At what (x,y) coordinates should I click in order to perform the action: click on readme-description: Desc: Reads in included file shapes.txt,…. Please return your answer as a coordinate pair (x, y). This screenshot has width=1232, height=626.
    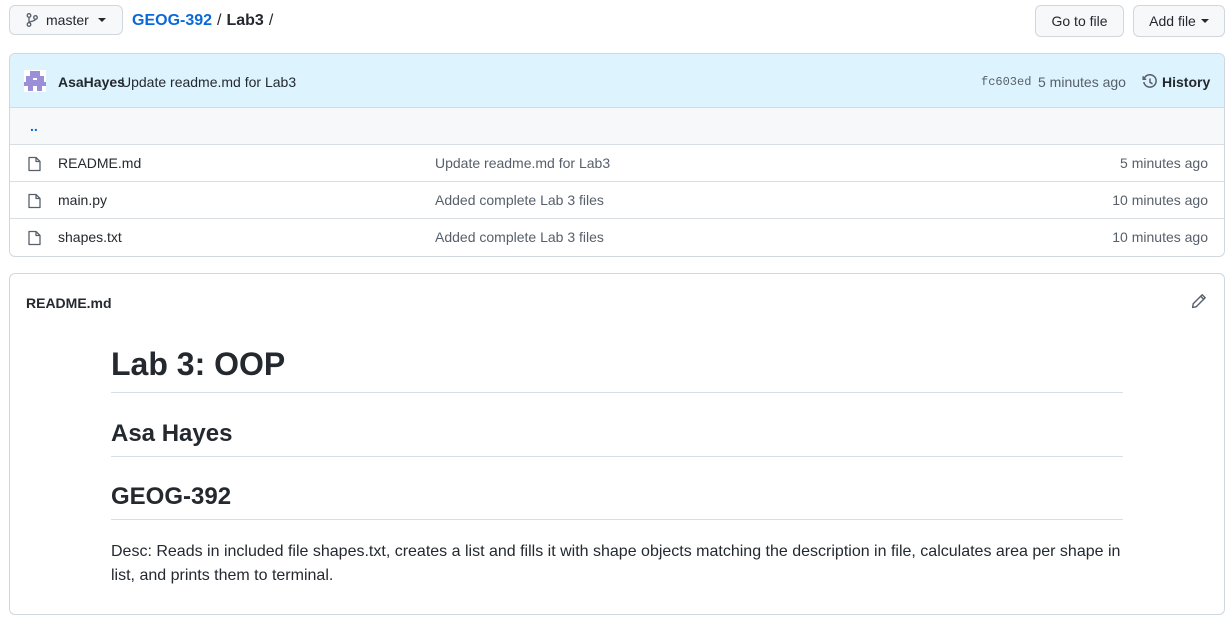
    Looking at the image, I should click on (616, 563).